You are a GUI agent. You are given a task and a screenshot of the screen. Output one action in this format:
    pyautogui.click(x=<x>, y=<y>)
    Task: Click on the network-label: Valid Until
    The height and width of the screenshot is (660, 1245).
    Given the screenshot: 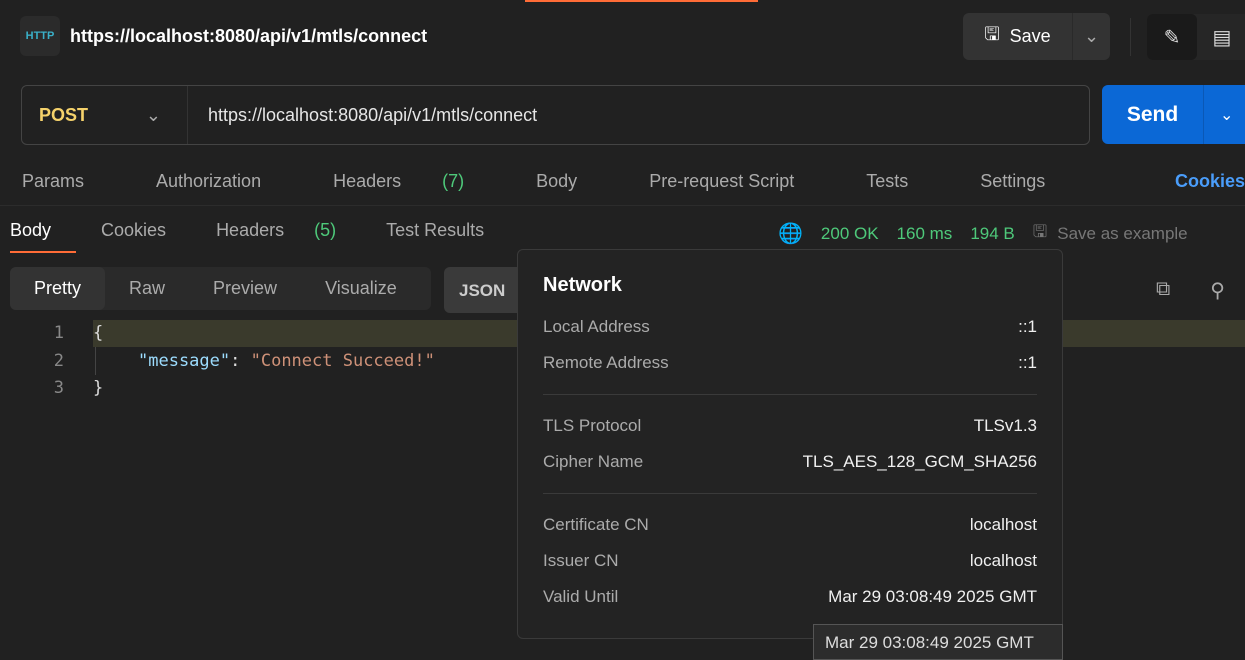 What is the action you would take?
    pyautogui.click(x=581, y=596)
    